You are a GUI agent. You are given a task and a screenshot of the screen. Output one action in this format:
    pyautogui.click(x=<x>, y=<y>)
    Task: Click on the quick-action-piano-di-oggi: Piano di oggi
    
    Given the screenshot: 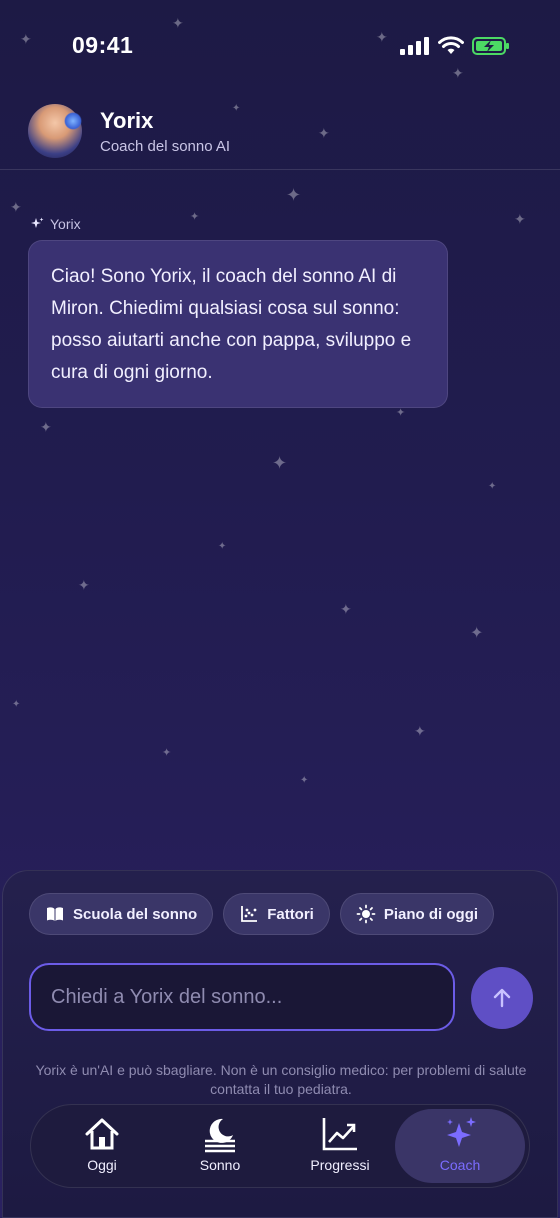 What is the action you would take?
    pyautogui.click(x=417, y=914)
    